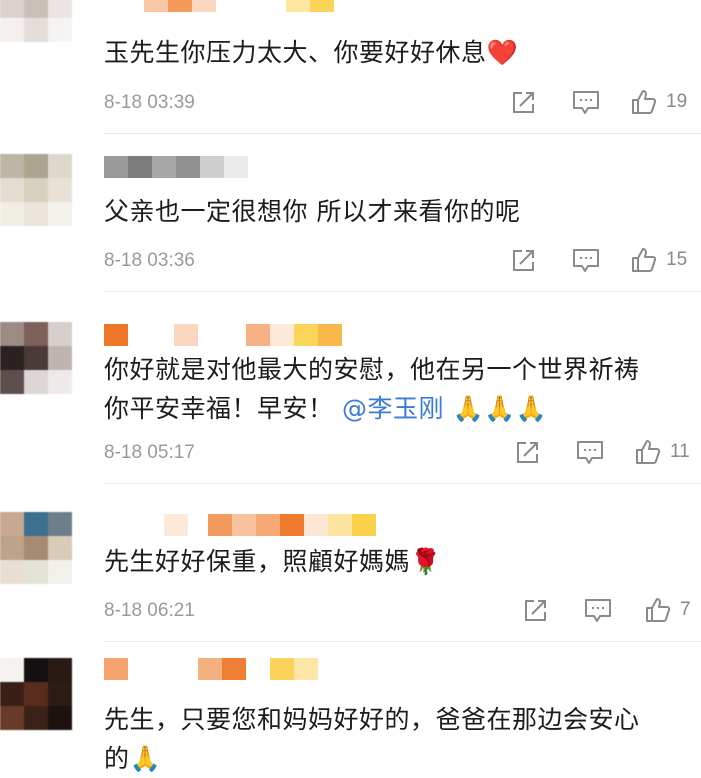 The height and width of the screenshot is (778, 701). Describe the element at coordinates (257, 561) in the screenshot. I see `comment-text-body: 先生好好保重，照顧好媽媽` at that location.